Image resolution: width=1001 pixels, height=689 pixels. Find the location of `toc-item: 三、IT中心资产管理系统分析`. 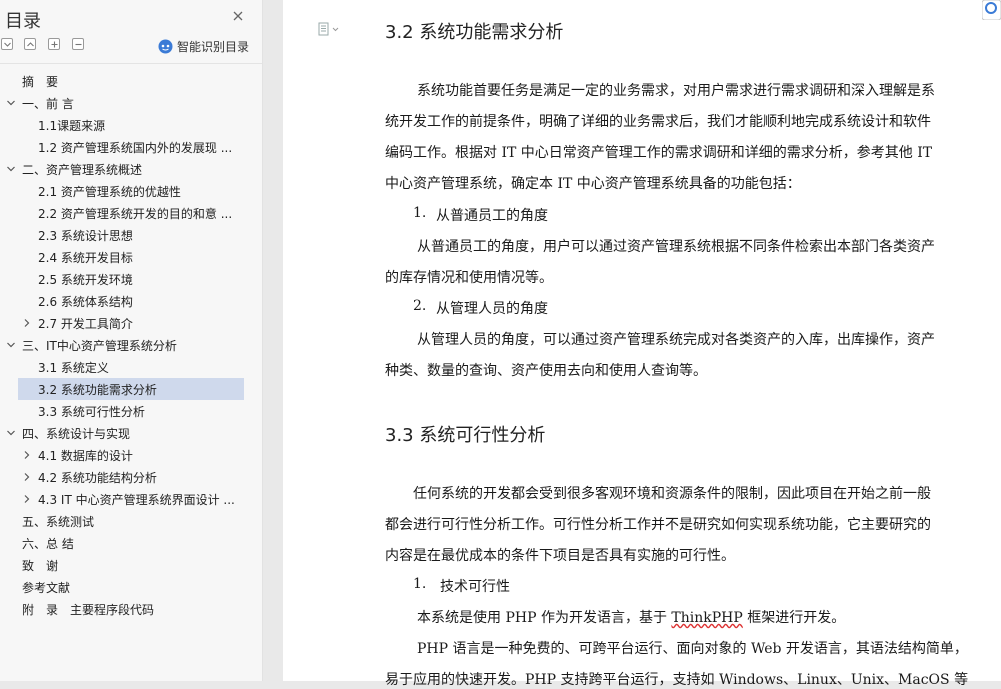

toc-item: 三、IT中心资产管理系统分析 is located at coordinates (131, 345).